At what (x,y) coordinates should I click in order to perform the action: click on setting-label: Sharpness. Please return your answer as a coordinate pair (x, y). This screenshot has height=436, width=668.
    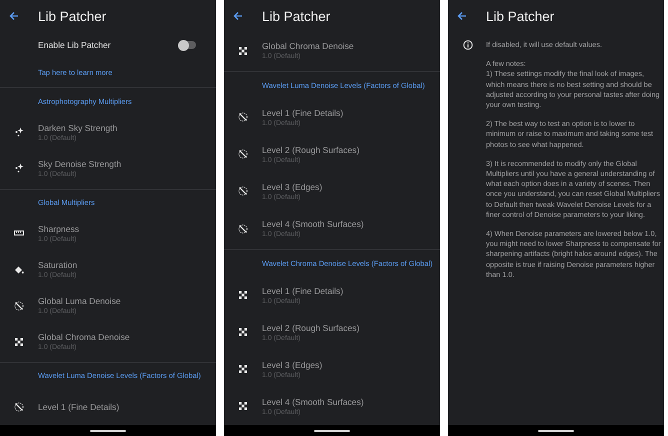
    Looking at the image, I should click on (59, 229).